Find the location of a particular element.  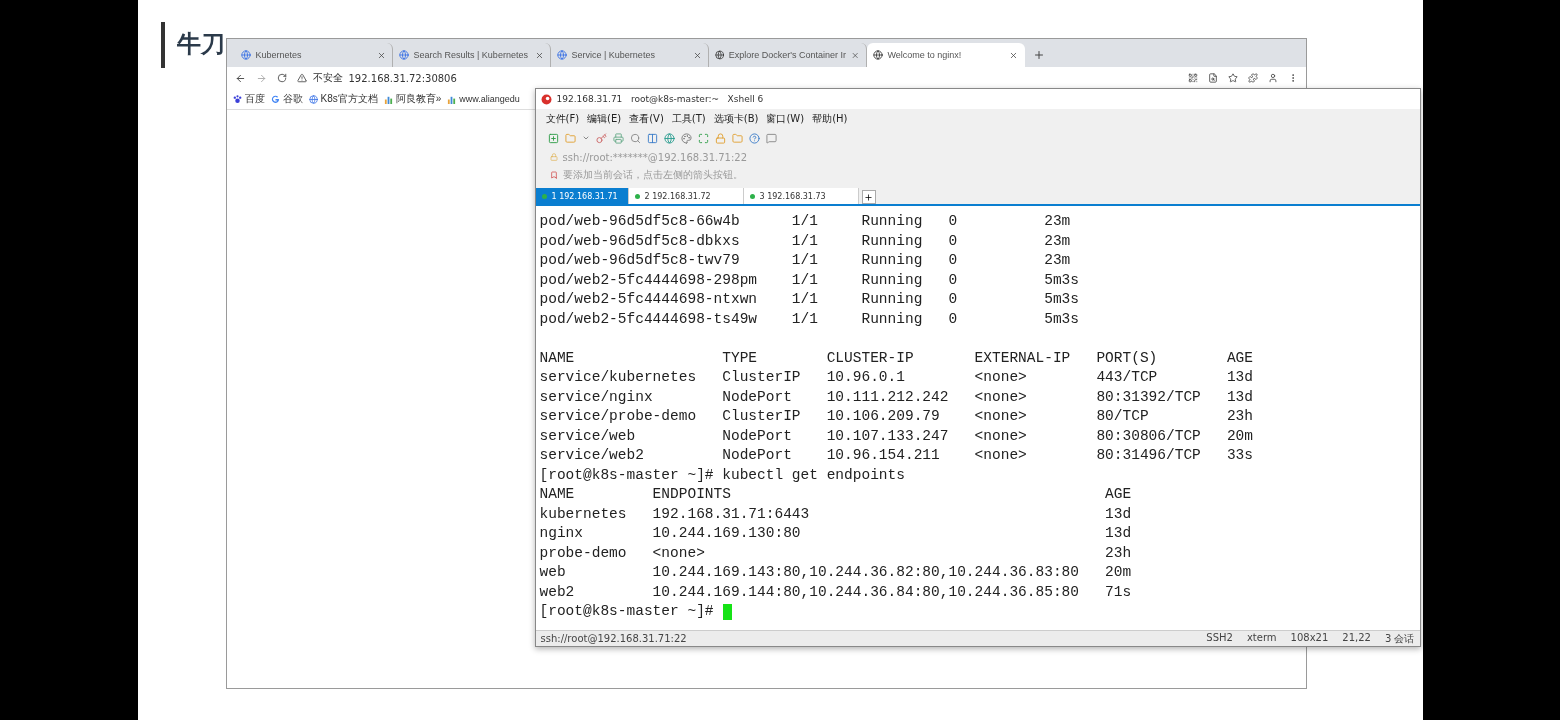

warning-icon is located at coordinates (301, 78).